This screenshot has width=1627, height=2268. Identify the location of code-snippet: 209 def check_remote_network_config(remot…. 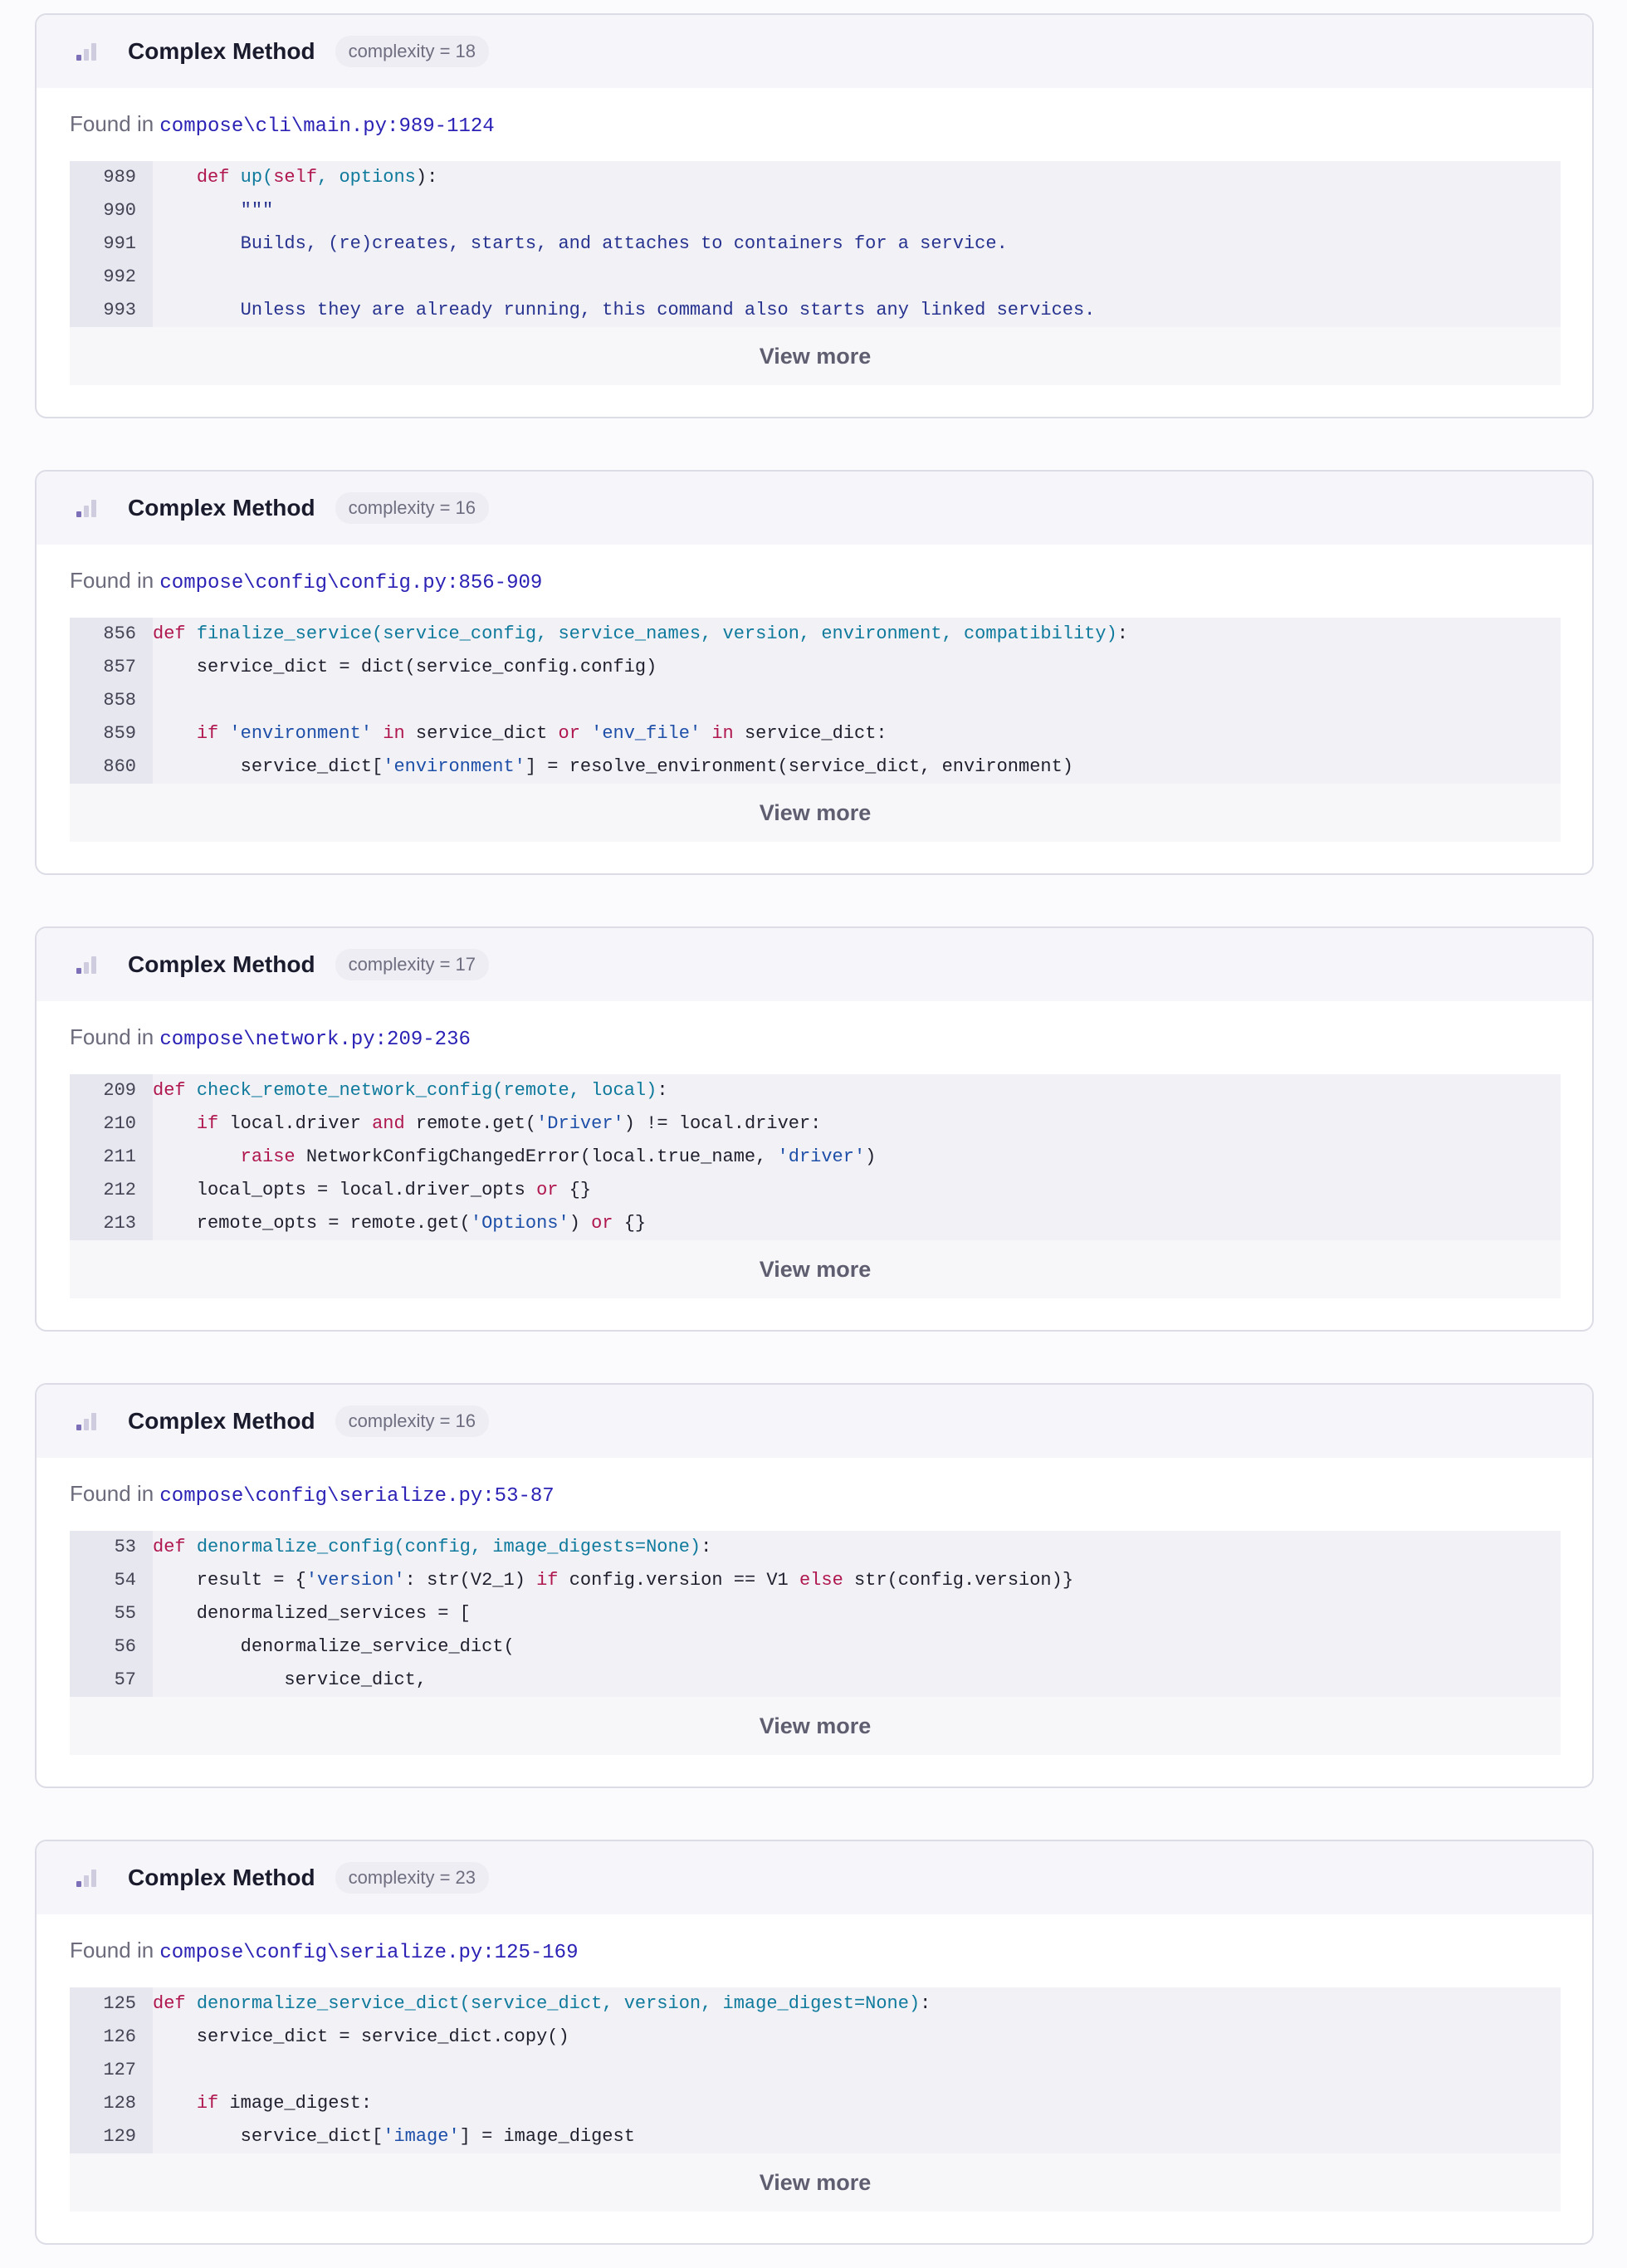
(815, 1157).